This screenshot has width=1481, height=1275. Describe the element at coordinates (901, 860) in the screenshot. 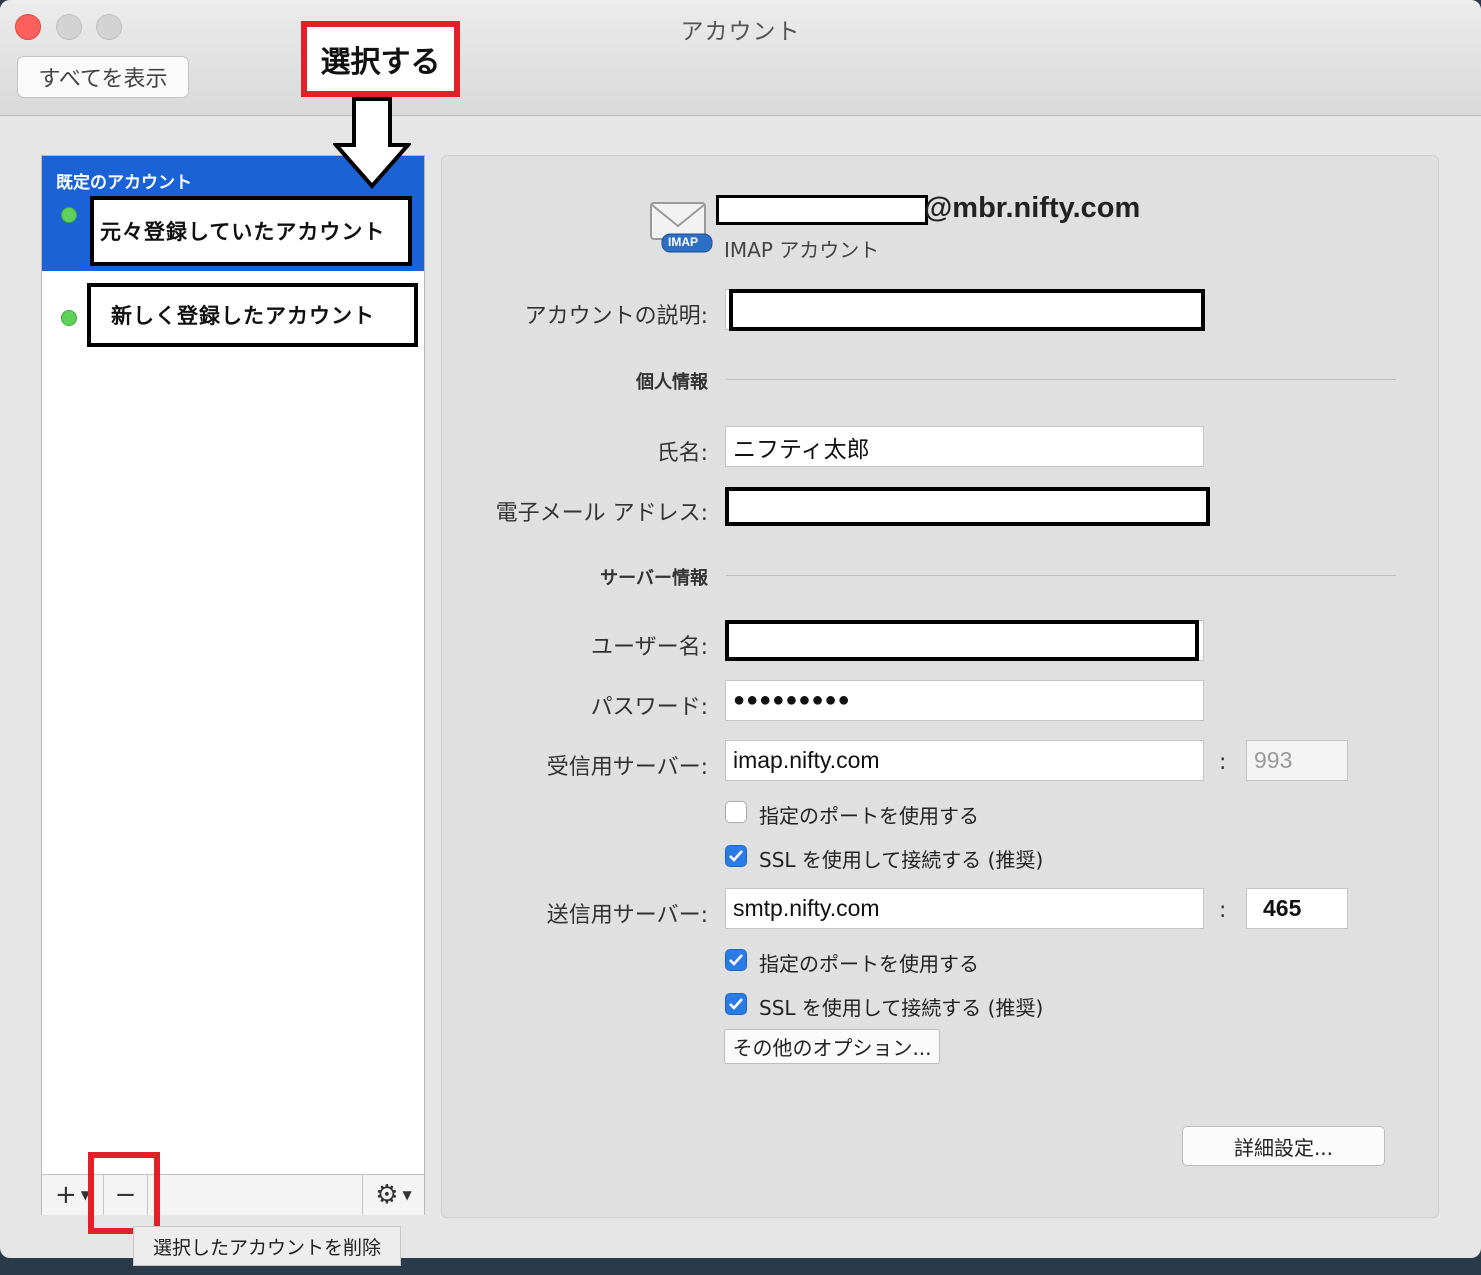

I see `incoming-ssl-label: SSL を使用して接続する (推奨)` at that location.